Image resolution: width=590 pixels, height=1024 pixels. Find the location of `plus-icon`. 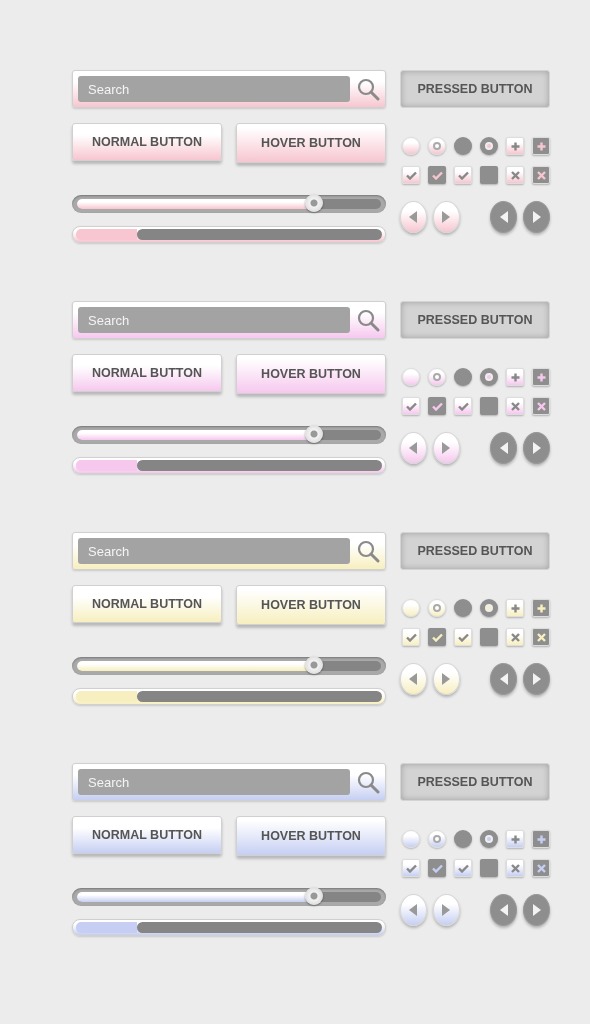

plus-icon is located at coordinates (515, 146).